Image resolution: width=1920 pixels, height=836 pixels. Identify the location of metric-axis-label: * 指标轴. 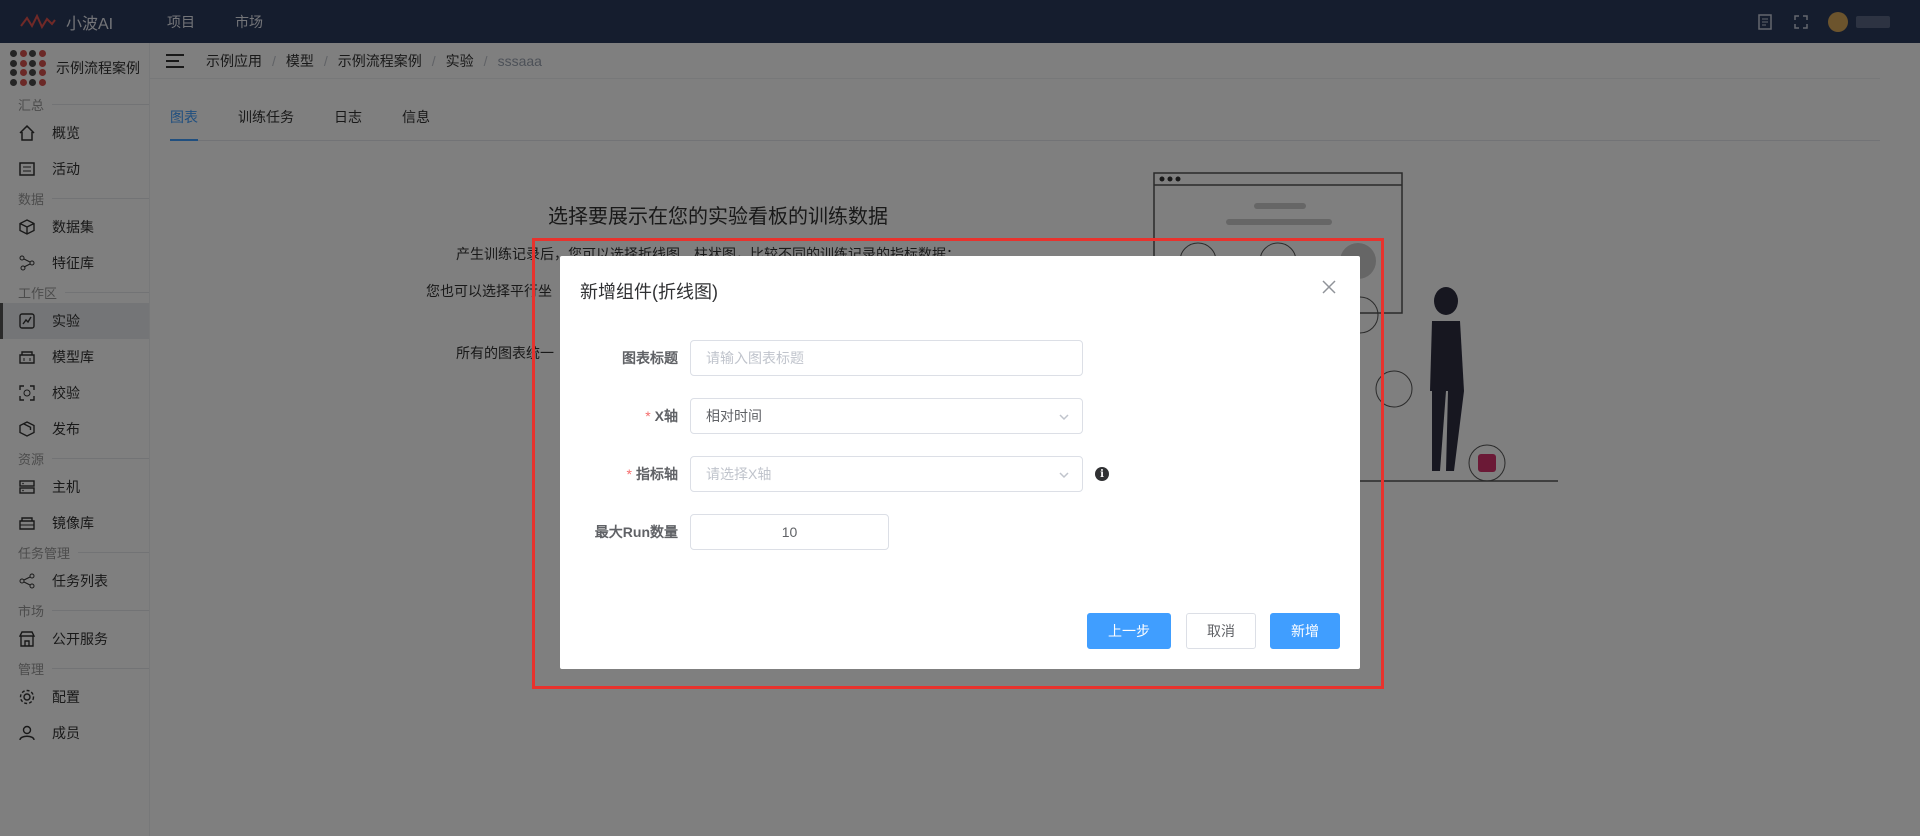
(652, 474).